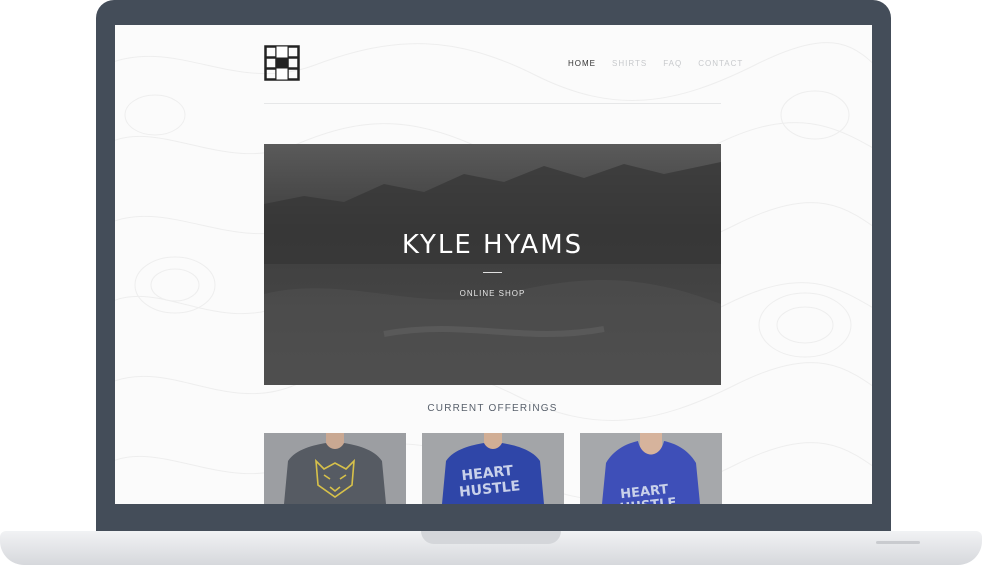 This screenshot has width=982, height=566. What do you see at coordinates (491, 537) in the screenshot?
I see `laptop-notch` at bounding box center [491, 537].